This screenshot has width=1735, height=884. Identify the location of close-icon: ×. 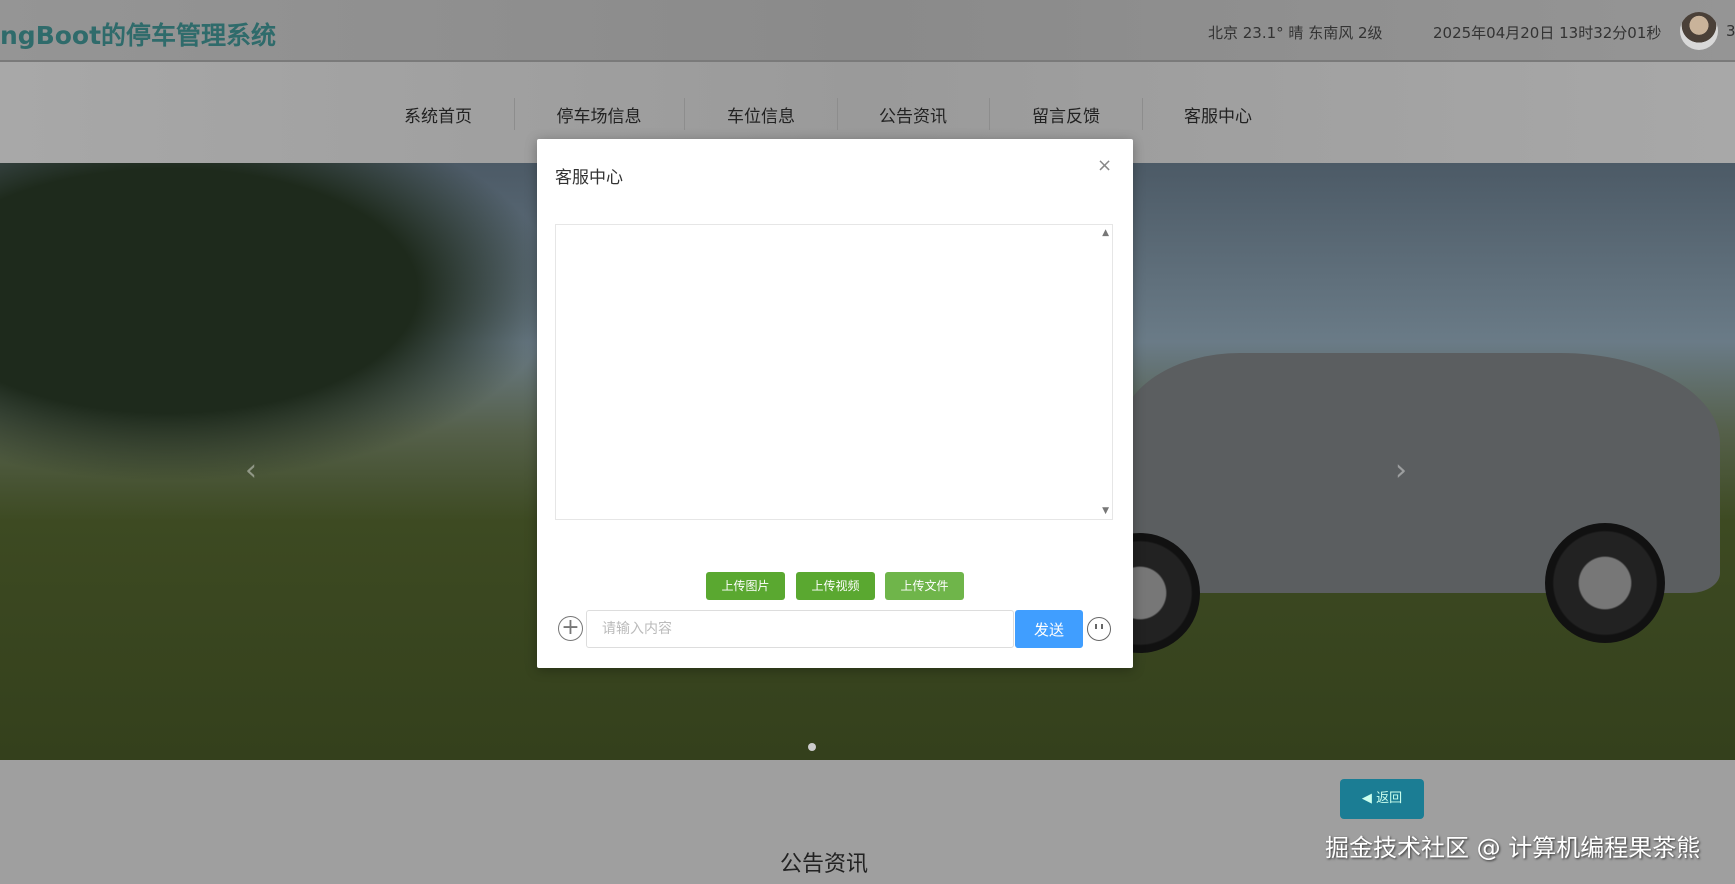
(1104, 165).